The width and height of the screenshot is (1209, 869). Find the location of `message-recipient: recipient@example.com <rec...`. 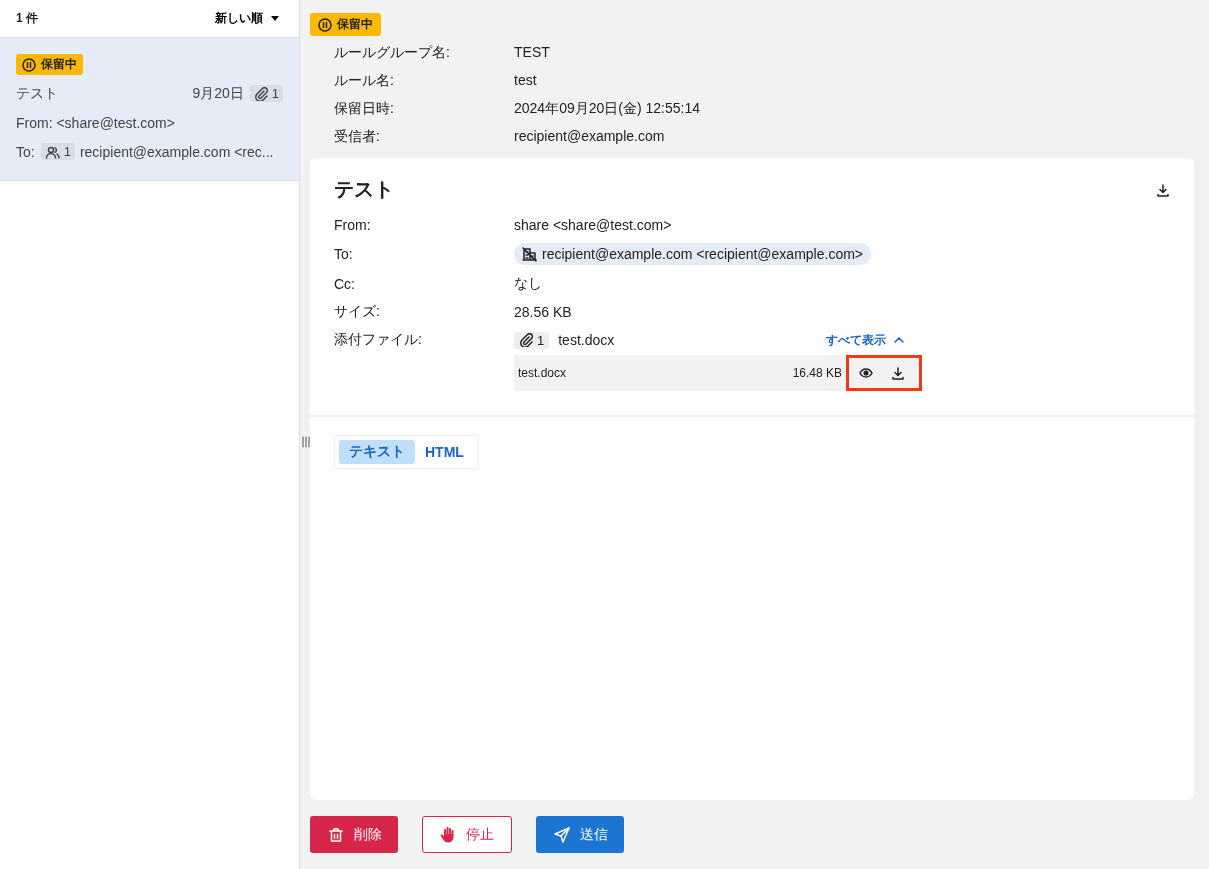

message-recipient: recipient@example.com <rec... is located at coordinates (176, 151).